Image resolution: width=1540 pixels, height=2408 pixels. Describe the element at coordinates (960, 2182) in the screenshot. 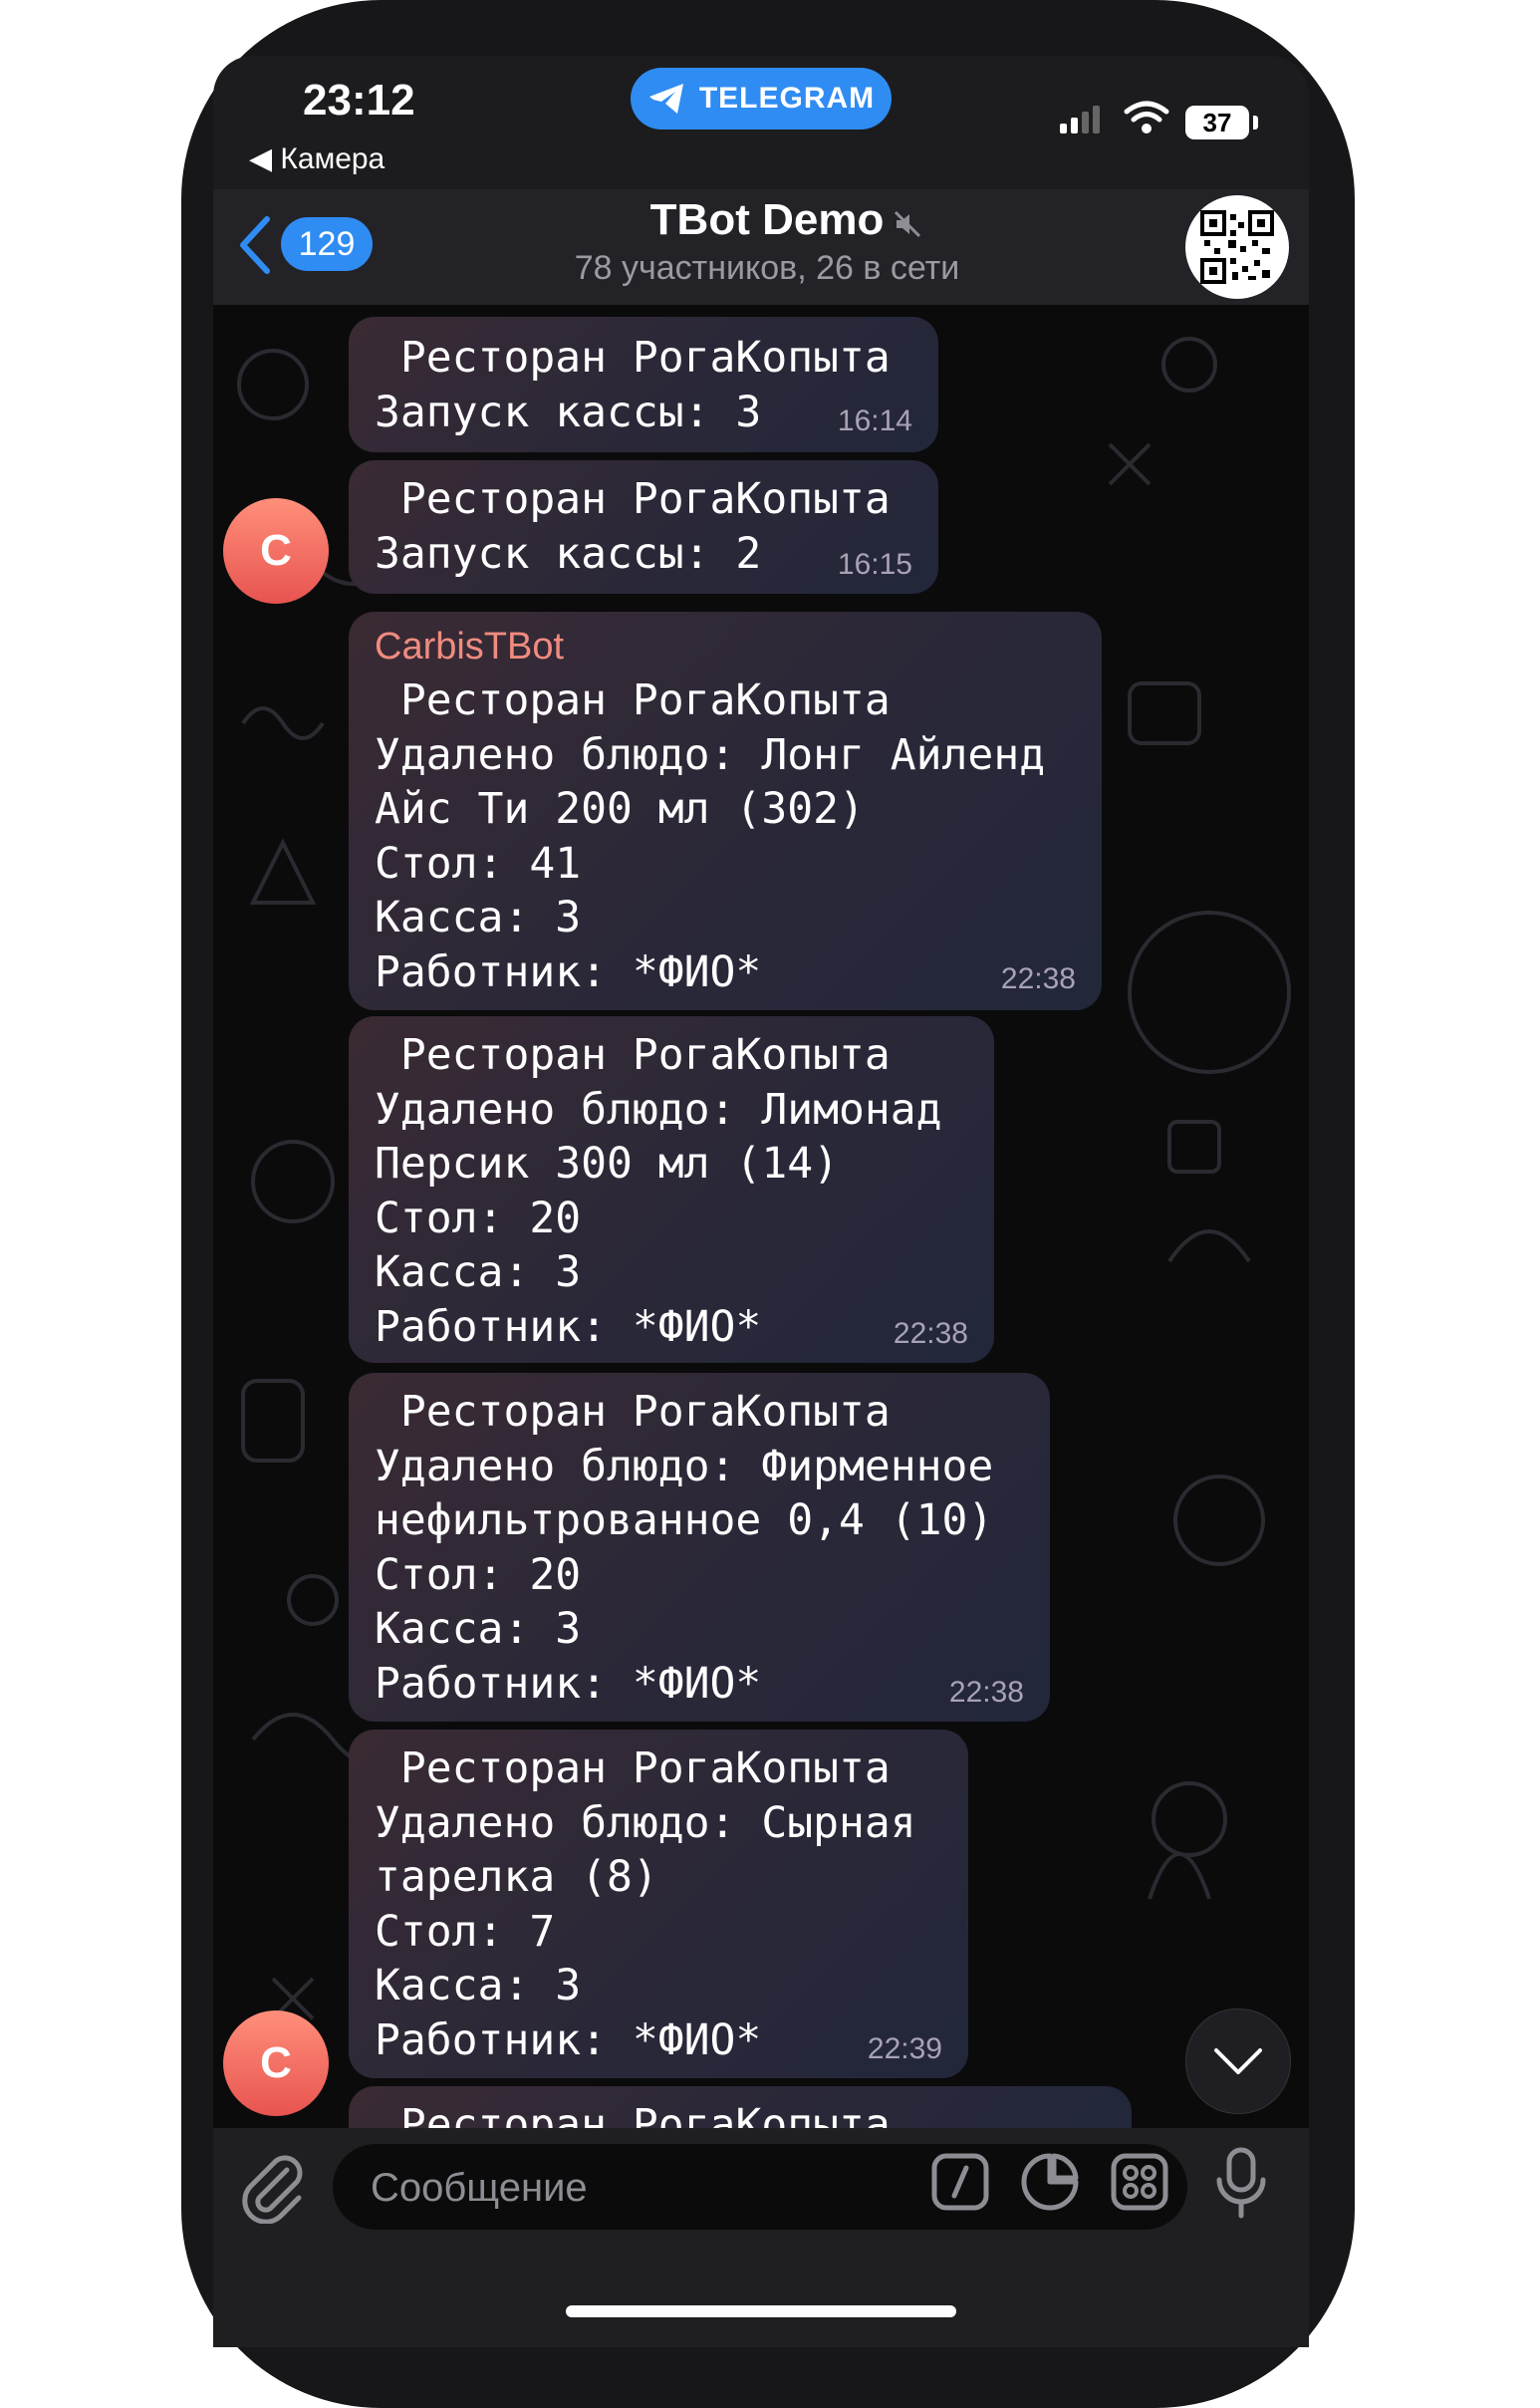

I see `command-icon` at that location.